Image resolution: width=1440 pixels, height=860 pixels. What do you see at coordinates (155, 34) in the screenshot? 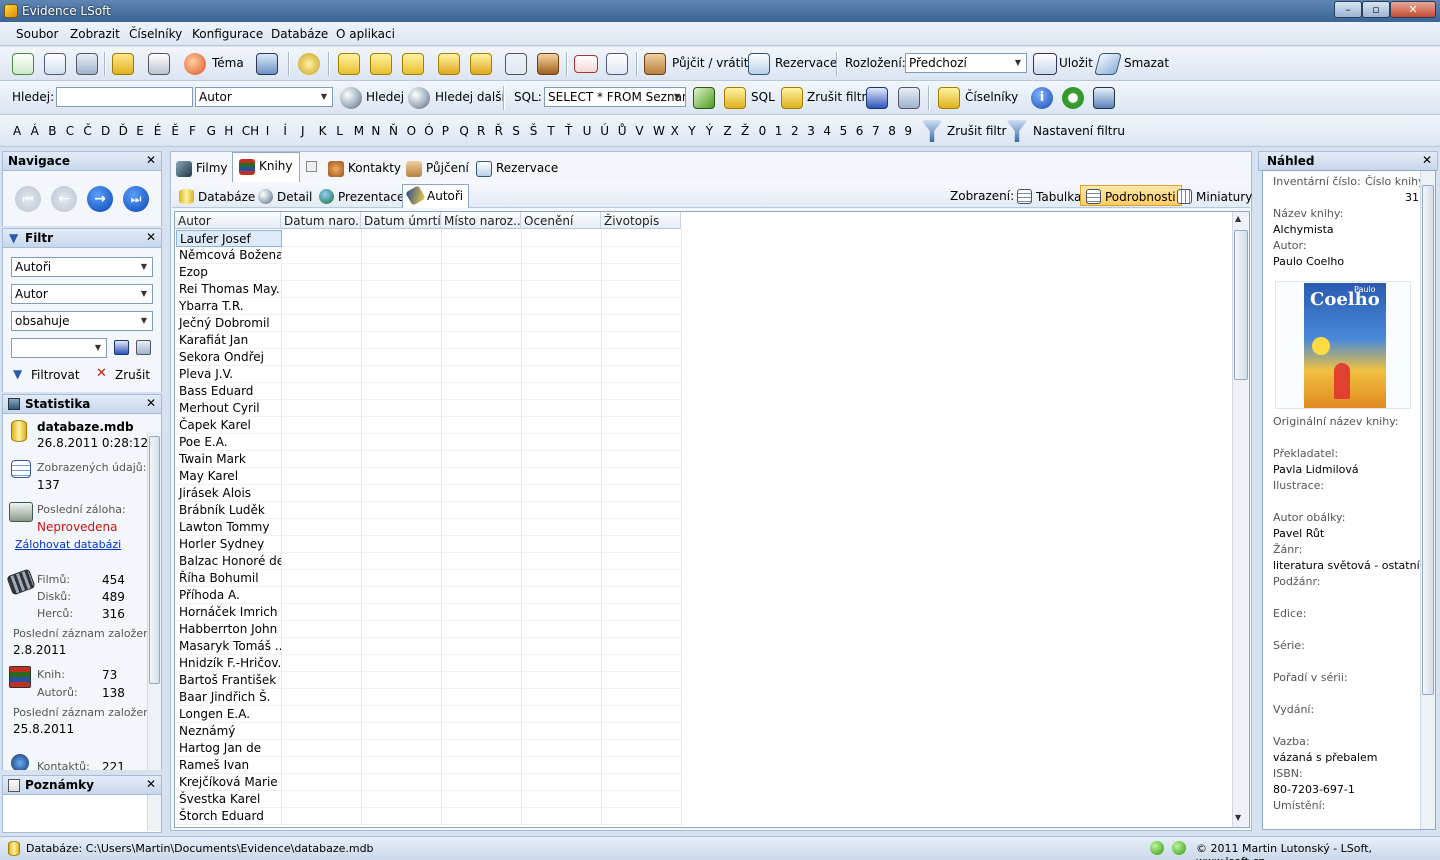
I see `menu-ciselniky: Číselníky` at bounding box center [155, 34].